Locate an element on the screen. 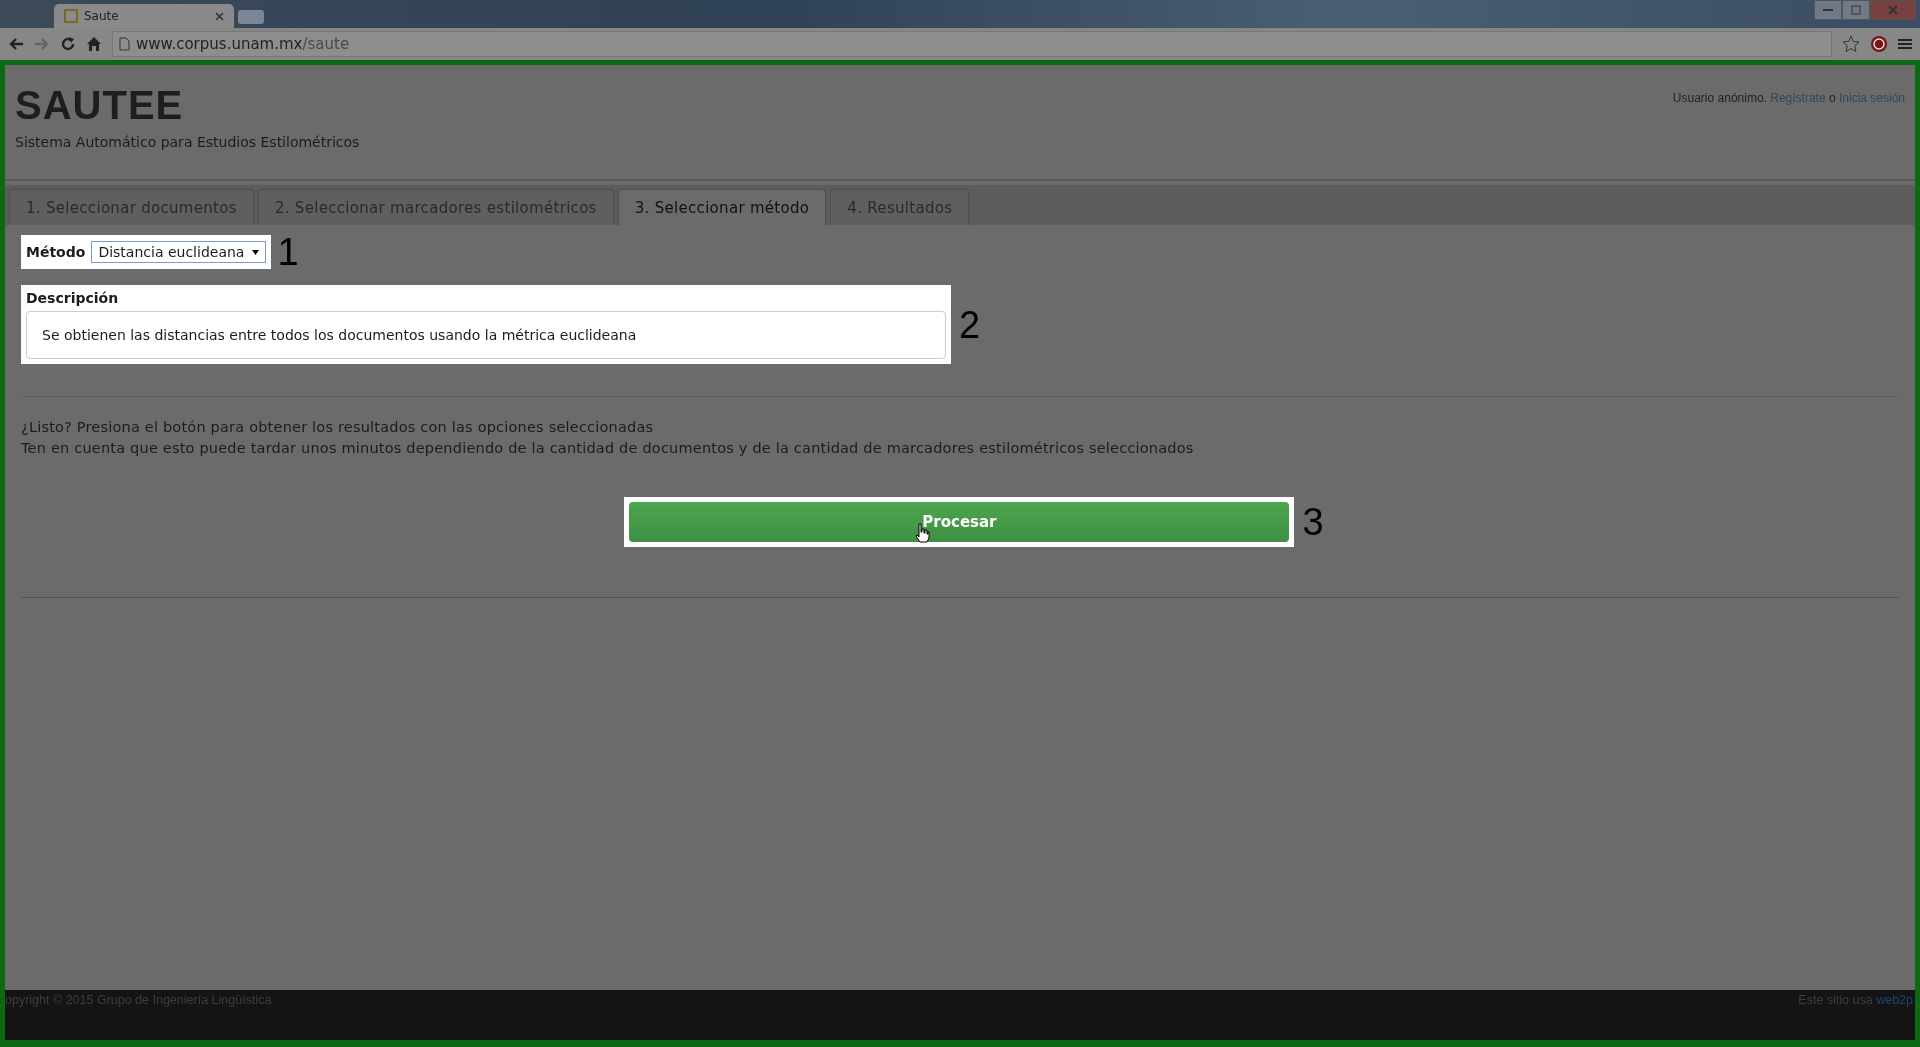 The width and height of the screenshot is (1920, 1047). web2py-link: web2p is located at coordinates (1894, 1000).